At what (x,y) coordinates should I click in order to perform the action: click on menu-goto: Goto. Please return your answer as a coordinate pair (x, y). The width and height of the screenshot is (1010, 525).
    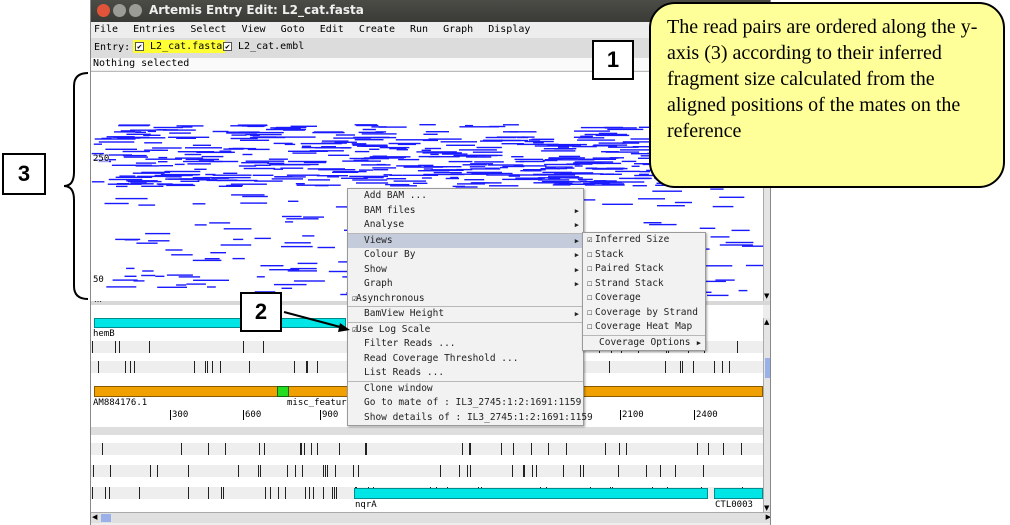
    Looking at the image, I should click on (293, 29).